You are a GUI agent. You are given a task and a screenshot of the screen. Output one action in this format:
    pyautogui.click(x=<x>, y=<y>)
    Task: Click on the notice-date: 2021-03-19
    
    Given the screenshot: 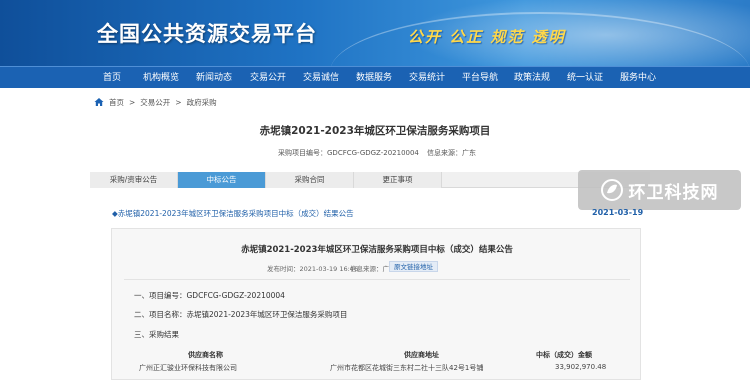 What is the action you would take?
    pyautogui.click(x=618, y=212)
    